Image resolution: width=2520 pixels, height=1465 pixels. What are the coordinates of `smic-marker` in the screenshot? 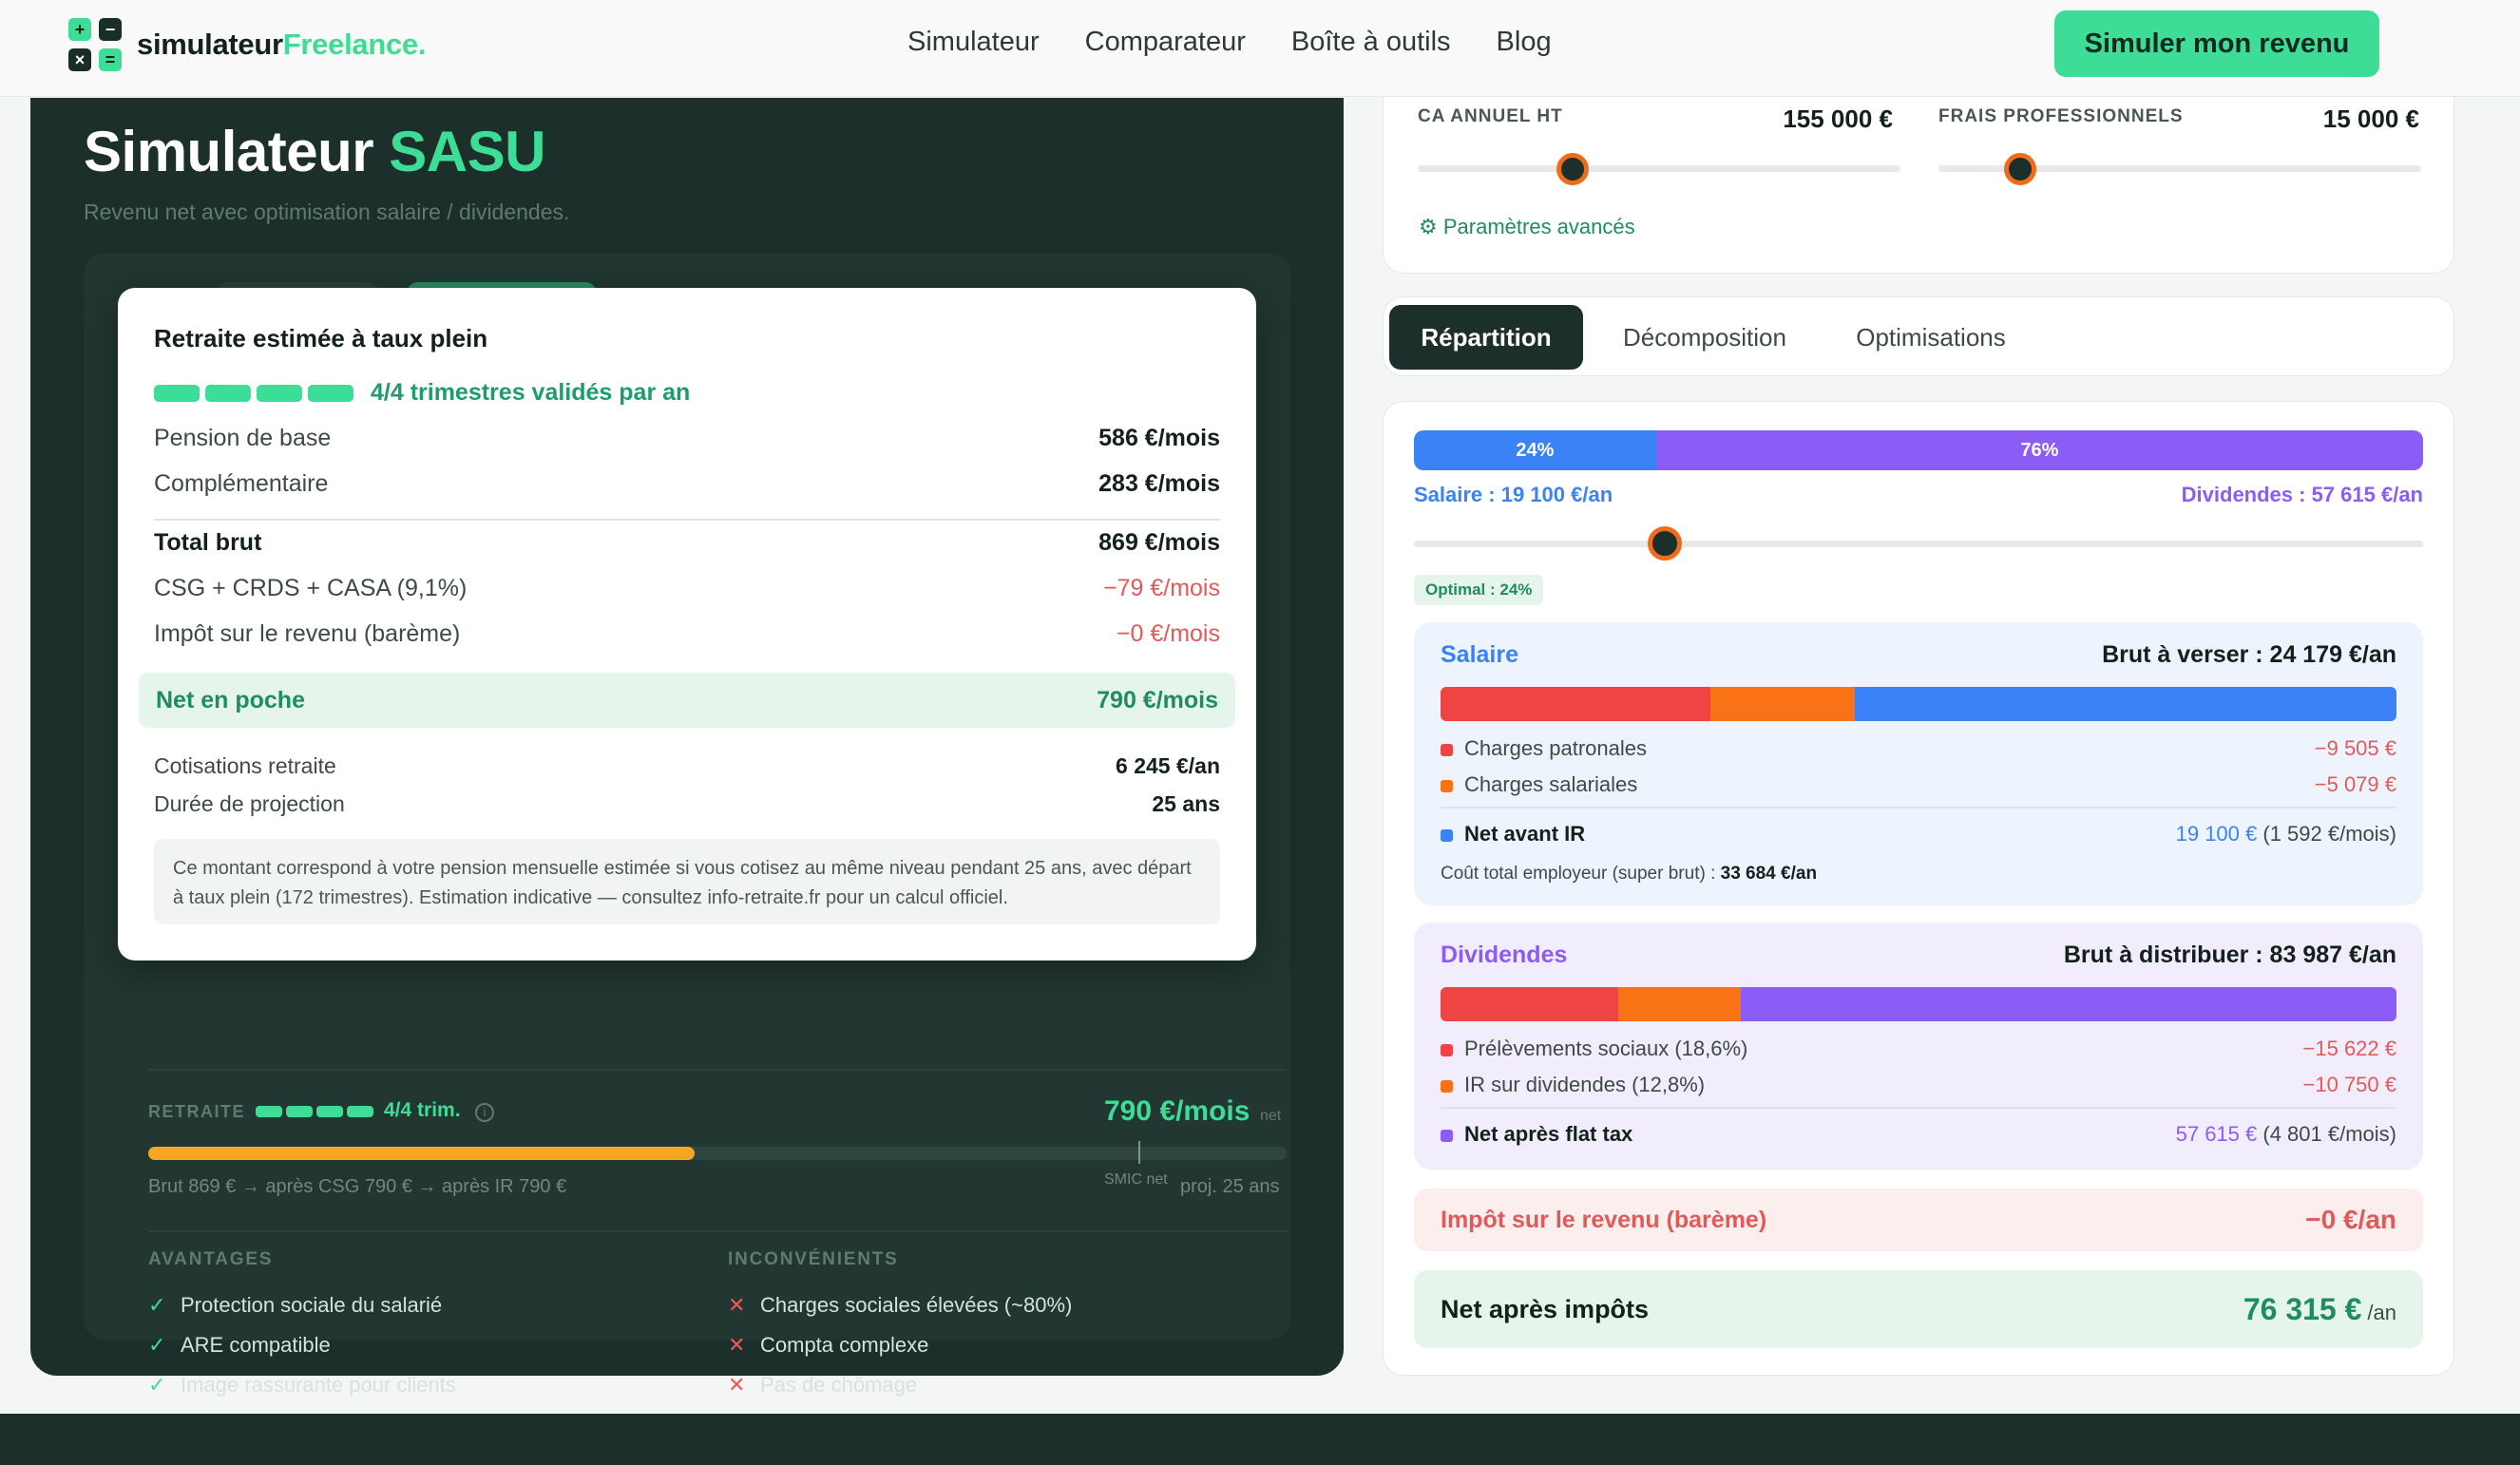 It's located at (1139, 1152).